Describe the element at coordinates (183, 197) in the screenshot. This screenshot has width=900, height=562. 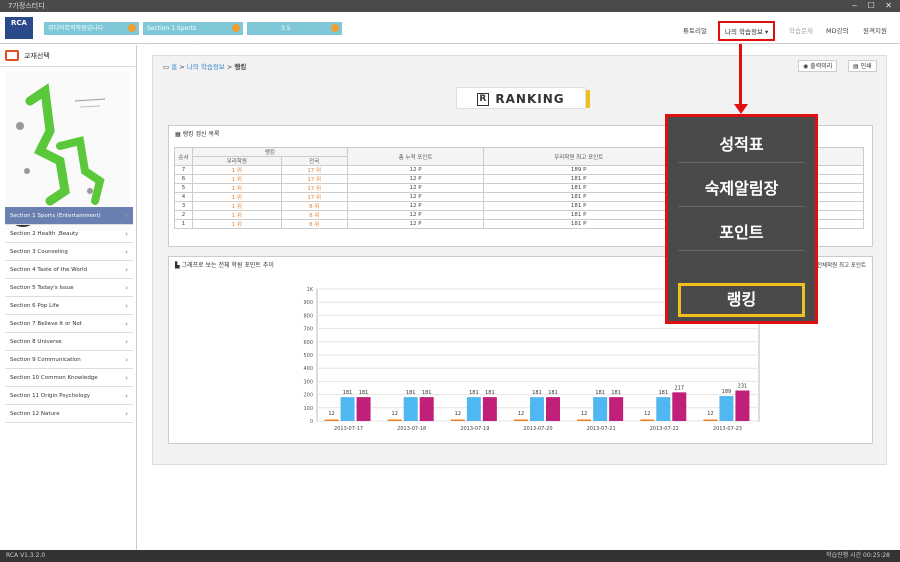
I see `table-cell: 4` at that location.